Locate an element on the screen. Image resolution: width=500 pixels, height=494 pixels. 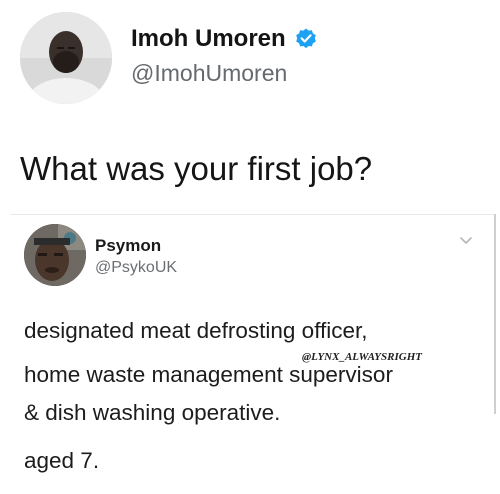
reply-author-display-name: Psymon is located at coordinates (128, 246).